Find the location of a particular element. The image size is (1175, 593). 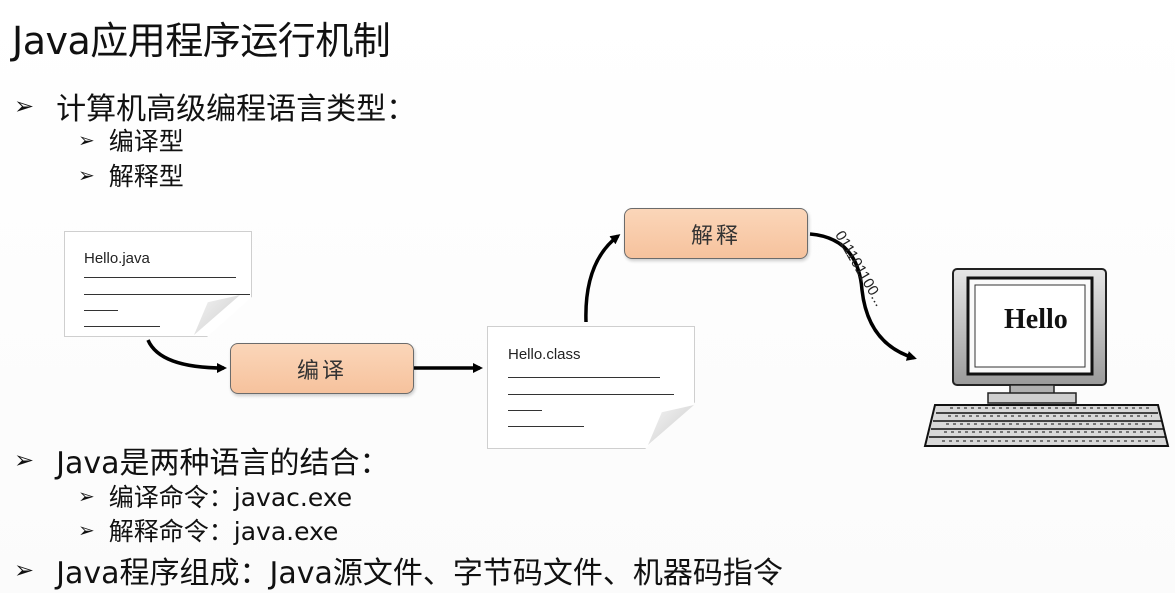

screen-text: Hello is located at coordinates (1036, 319).